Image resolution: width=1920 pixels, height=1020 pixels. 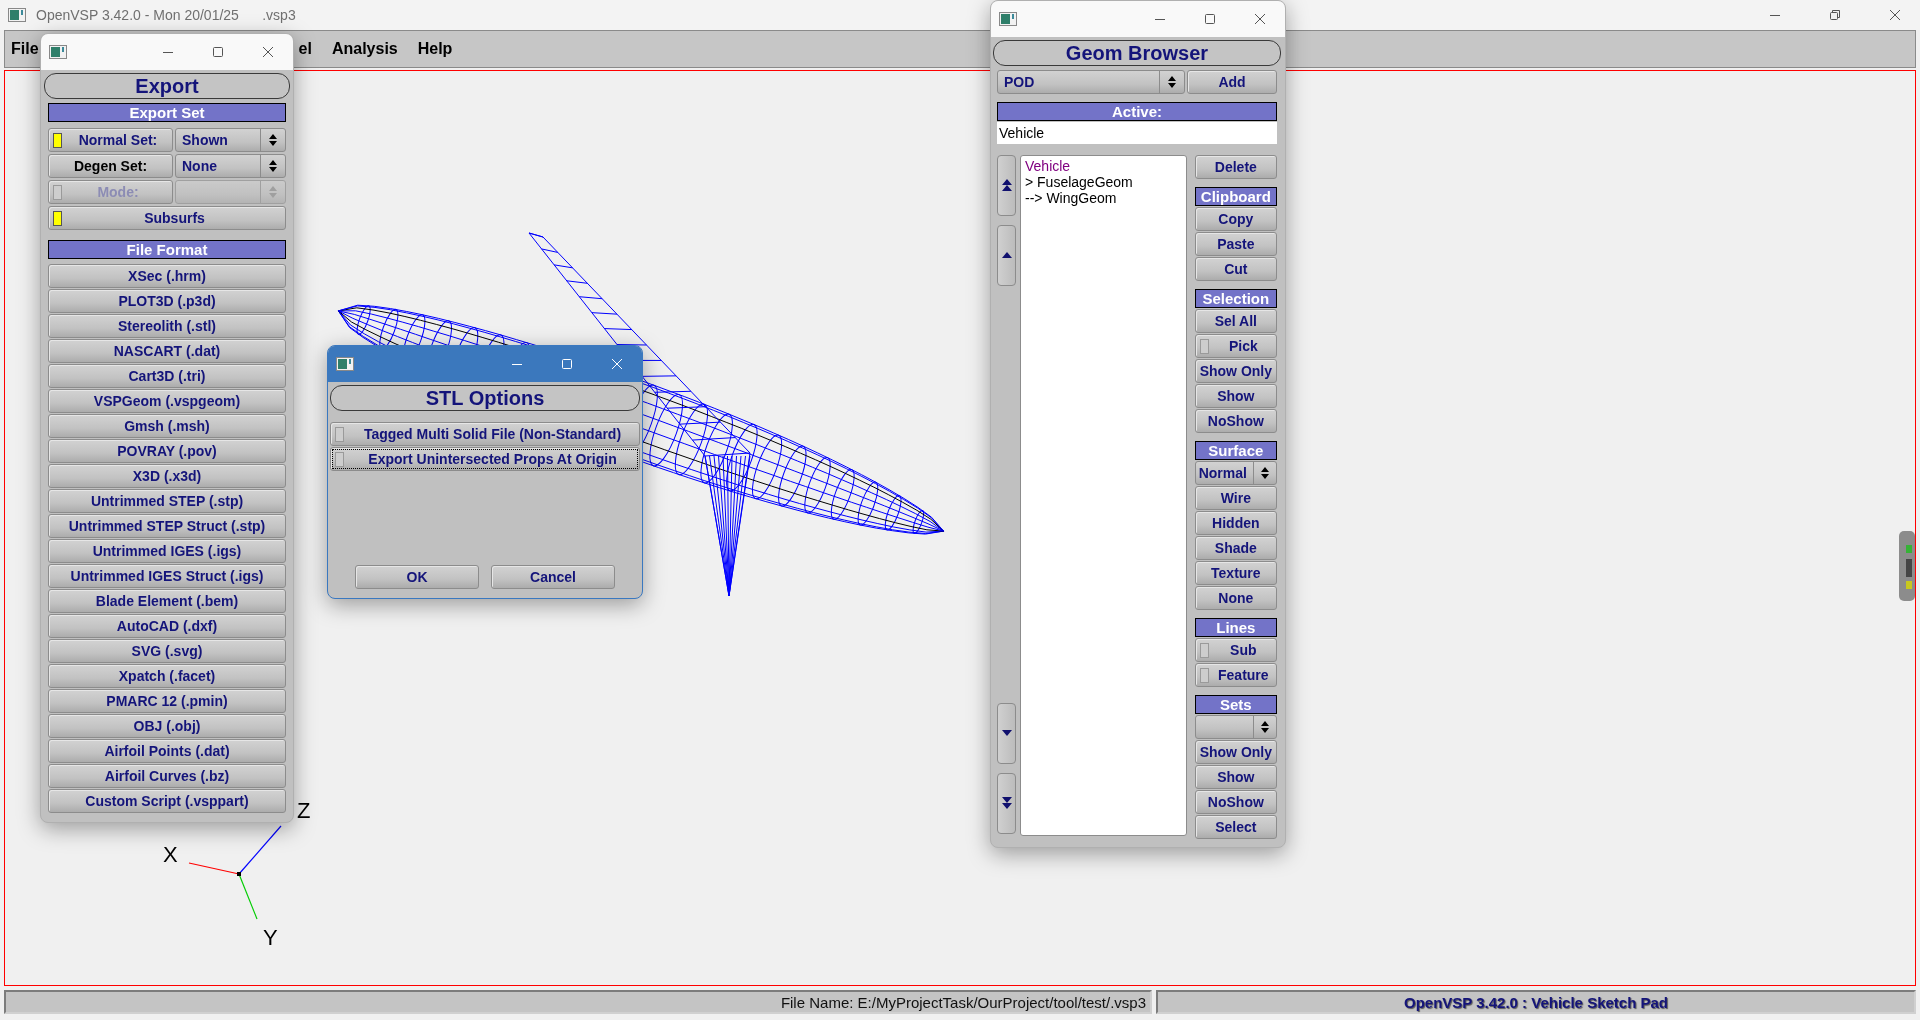 What do you see at coordinates (167, 501) in the screenshot?
I see `format-button: Untrimmed STEP (.stp)` at bounding box center [167, 501].